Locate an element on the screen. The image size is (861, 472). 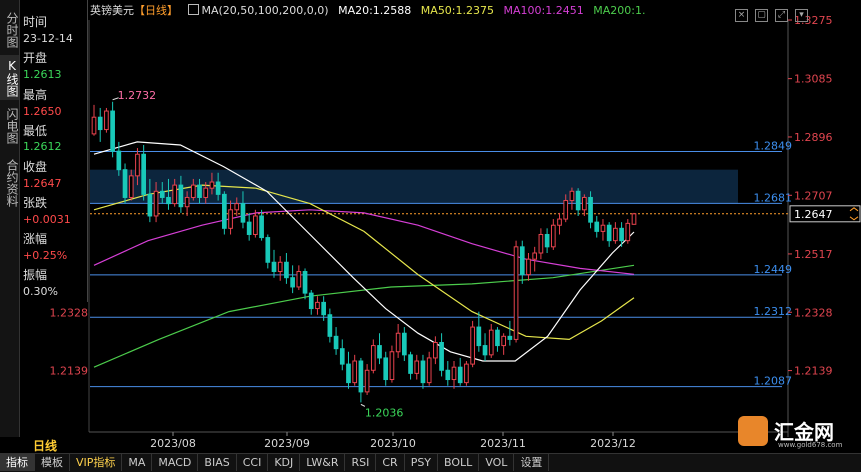
level-label: 1.2312 is located at coordinates (773, 311).